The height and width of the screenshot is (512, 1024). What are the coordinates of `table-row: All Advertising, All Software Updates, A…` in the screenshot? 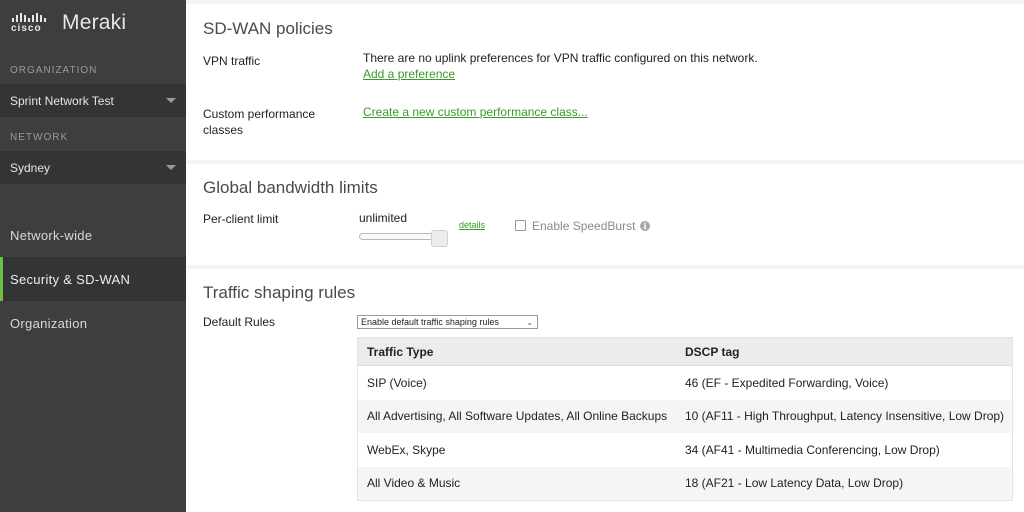 It's located at (685, 416).